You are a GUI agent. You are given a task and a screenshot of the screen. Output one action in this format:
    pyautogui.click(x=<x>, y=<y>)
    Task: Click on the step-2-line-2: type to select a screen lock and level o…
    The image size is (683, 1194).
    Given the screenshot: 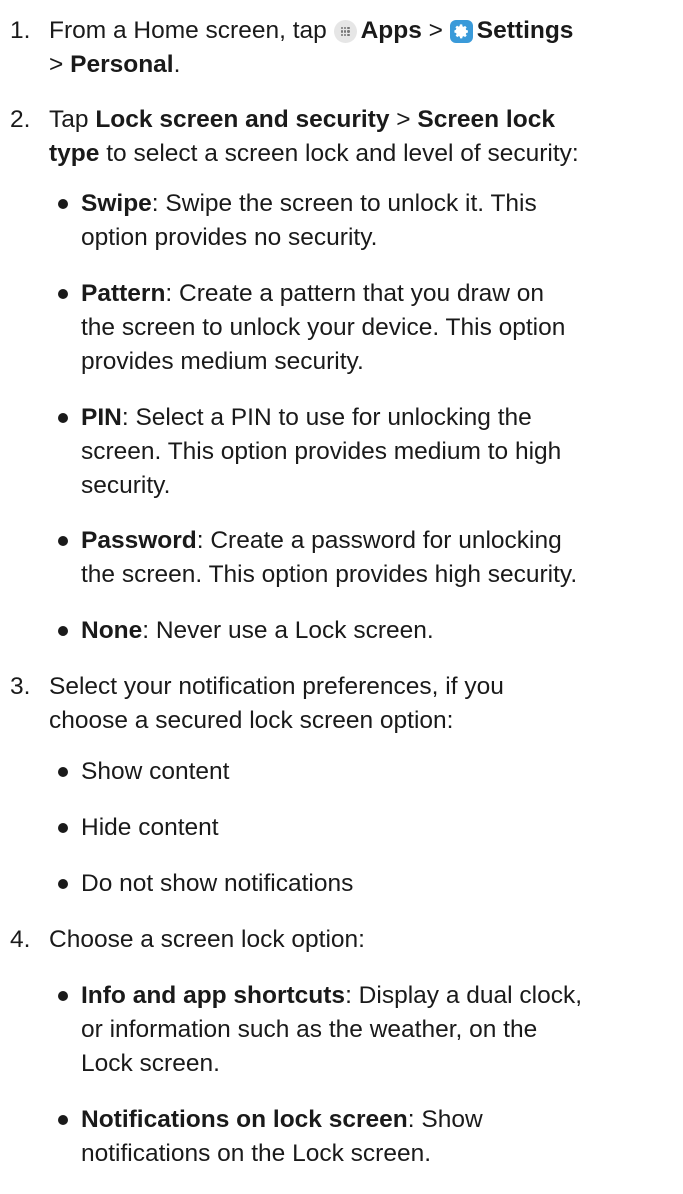 What is the action you would take?
    pyautogui.click(x=314, y=153)
    